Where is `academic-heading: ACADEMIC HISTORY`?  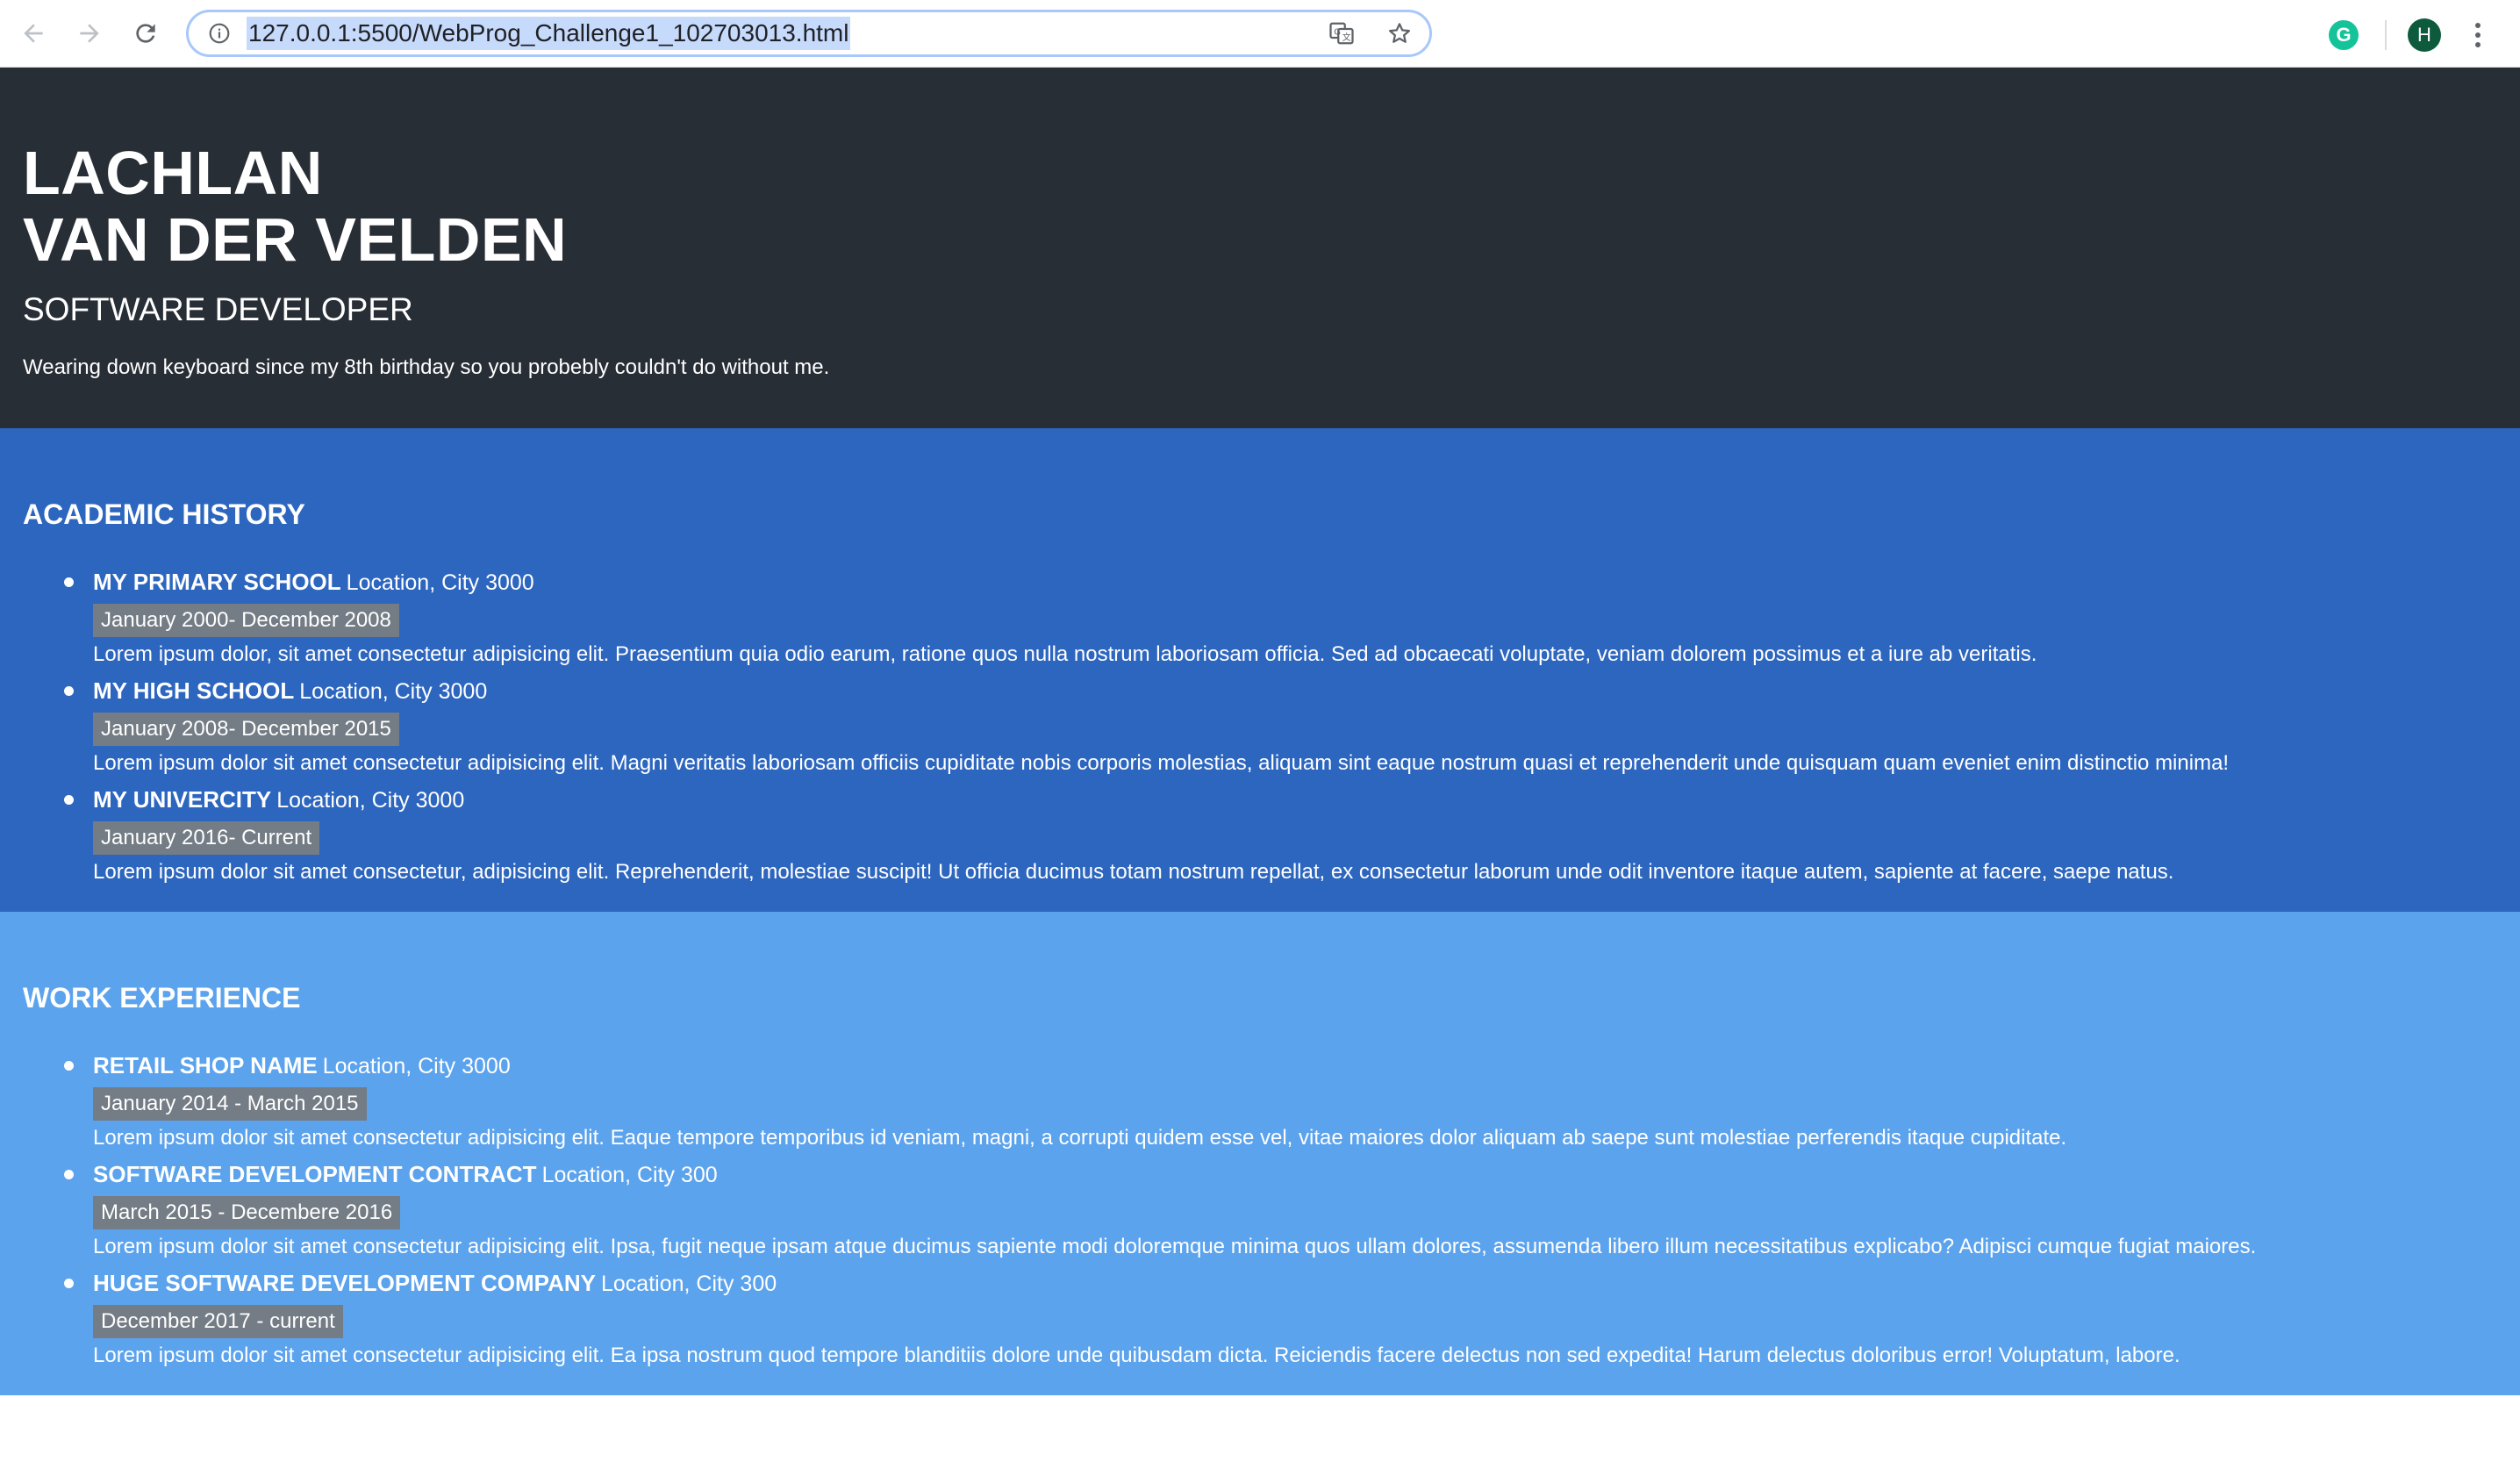 academic-heading: ACADEMIC HISTORY is located at coordinates (164, 514).